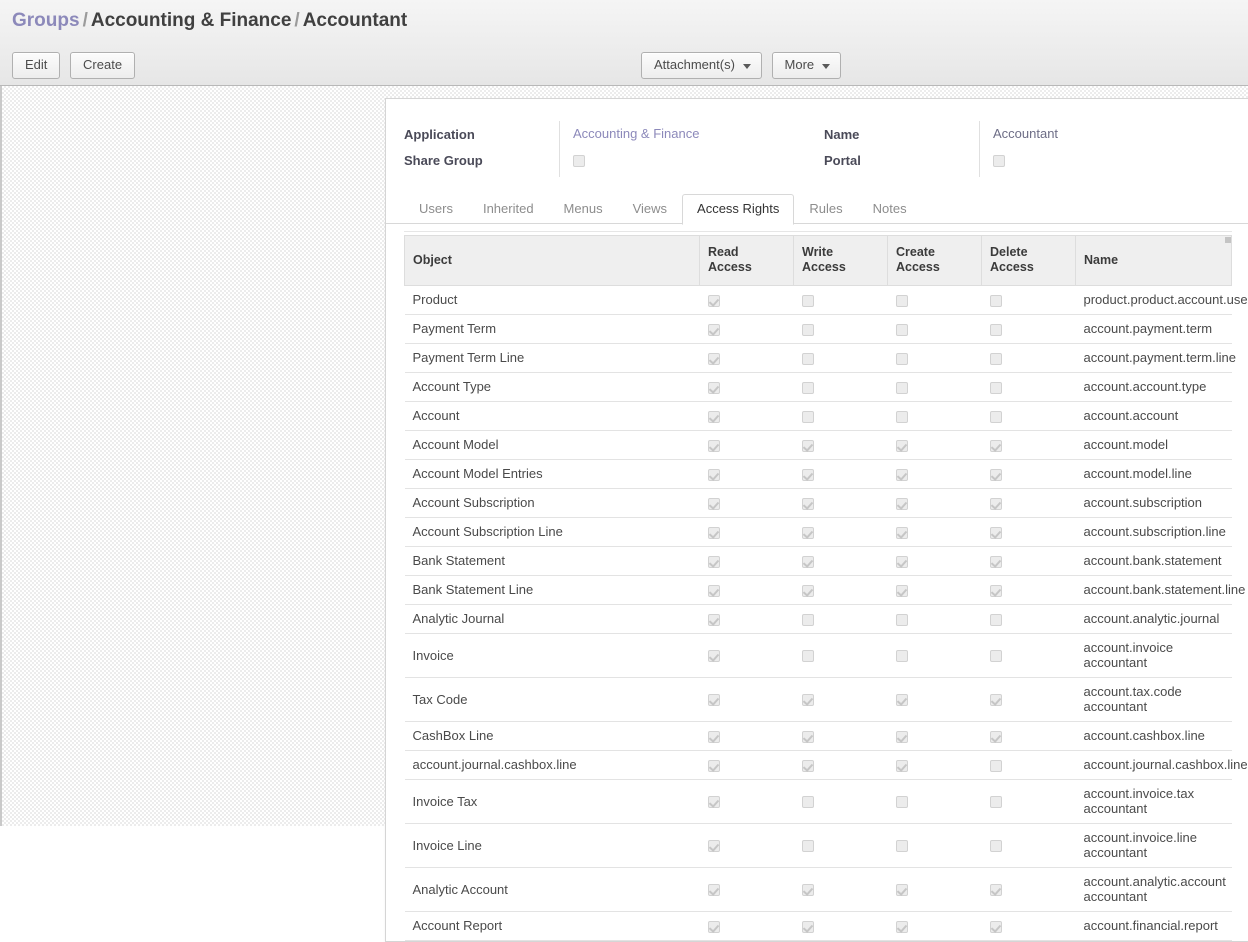 The image size is (1248, 942). What do you see at coordinates (934, 260) in the screenshot?
I see `table-header-create-access: Create Access` at bounding box center [934, 260].